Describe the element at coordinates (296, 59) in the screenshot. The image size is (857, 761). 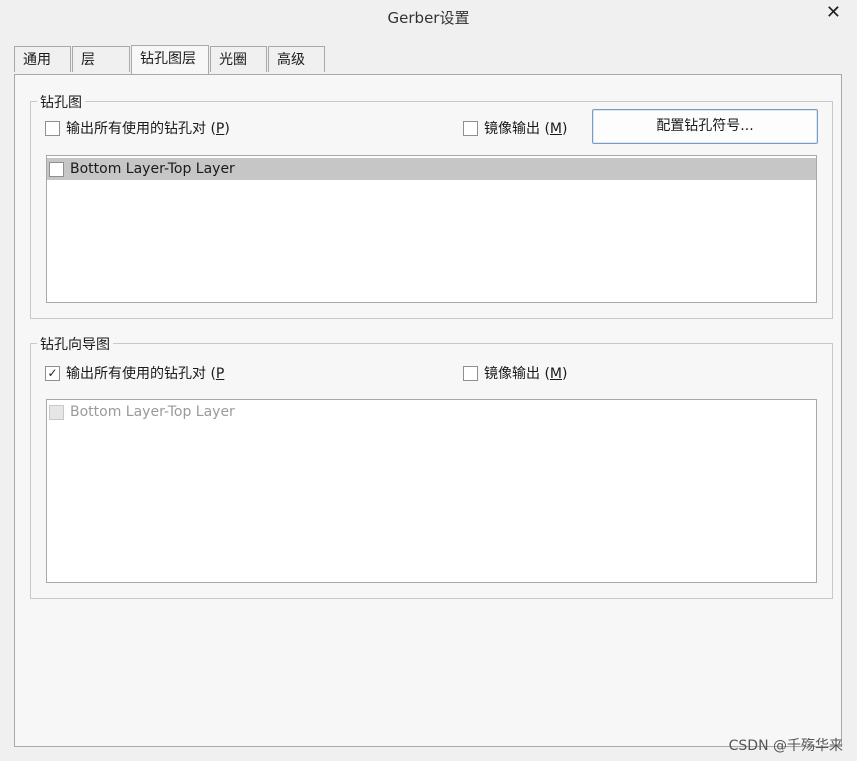
I see `tab-advanced: 高级` at that location.